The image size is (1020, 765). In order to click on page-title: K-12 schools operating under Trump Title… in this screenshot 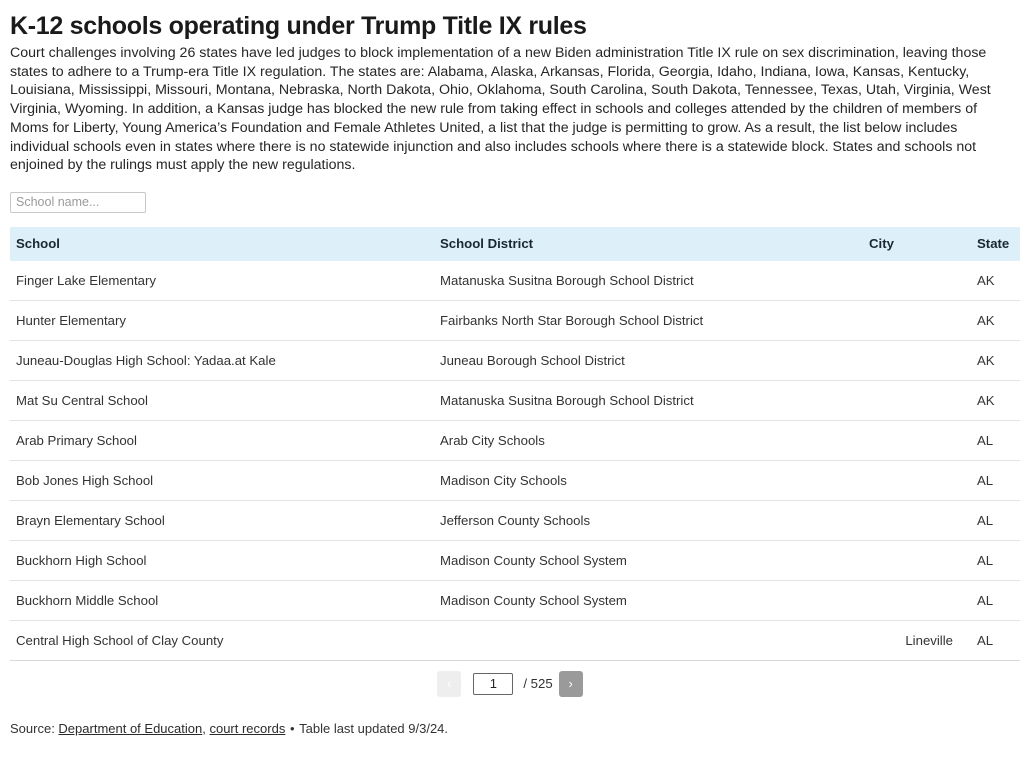, I will do `click(298, 26)`.